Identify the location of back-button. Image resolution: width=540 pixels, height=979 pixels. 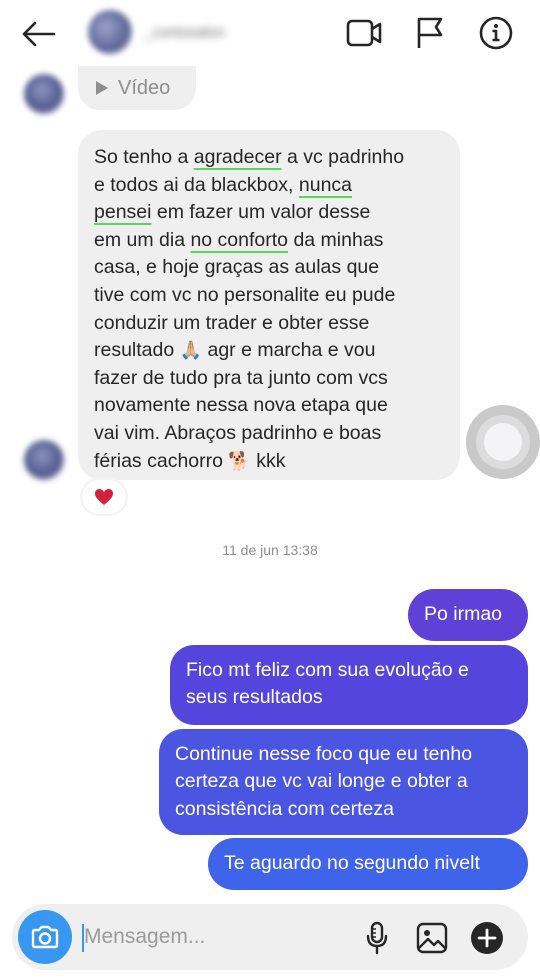
(38, 34).